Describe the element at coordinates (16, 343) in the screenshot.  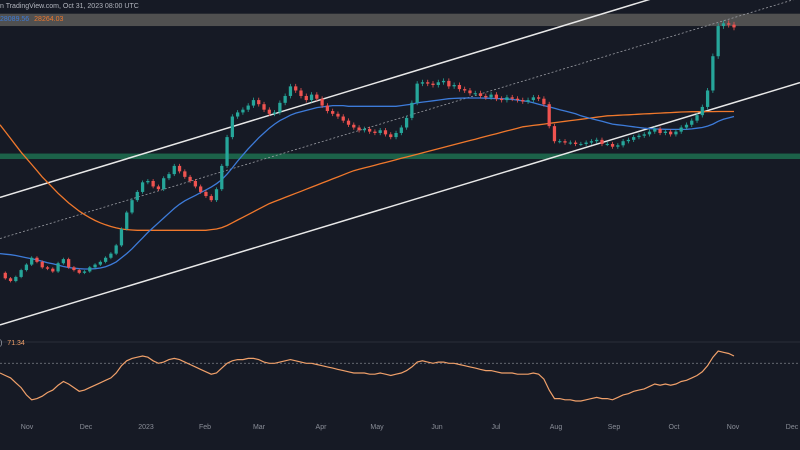
I see `rsi-value: 71.34` at that location.